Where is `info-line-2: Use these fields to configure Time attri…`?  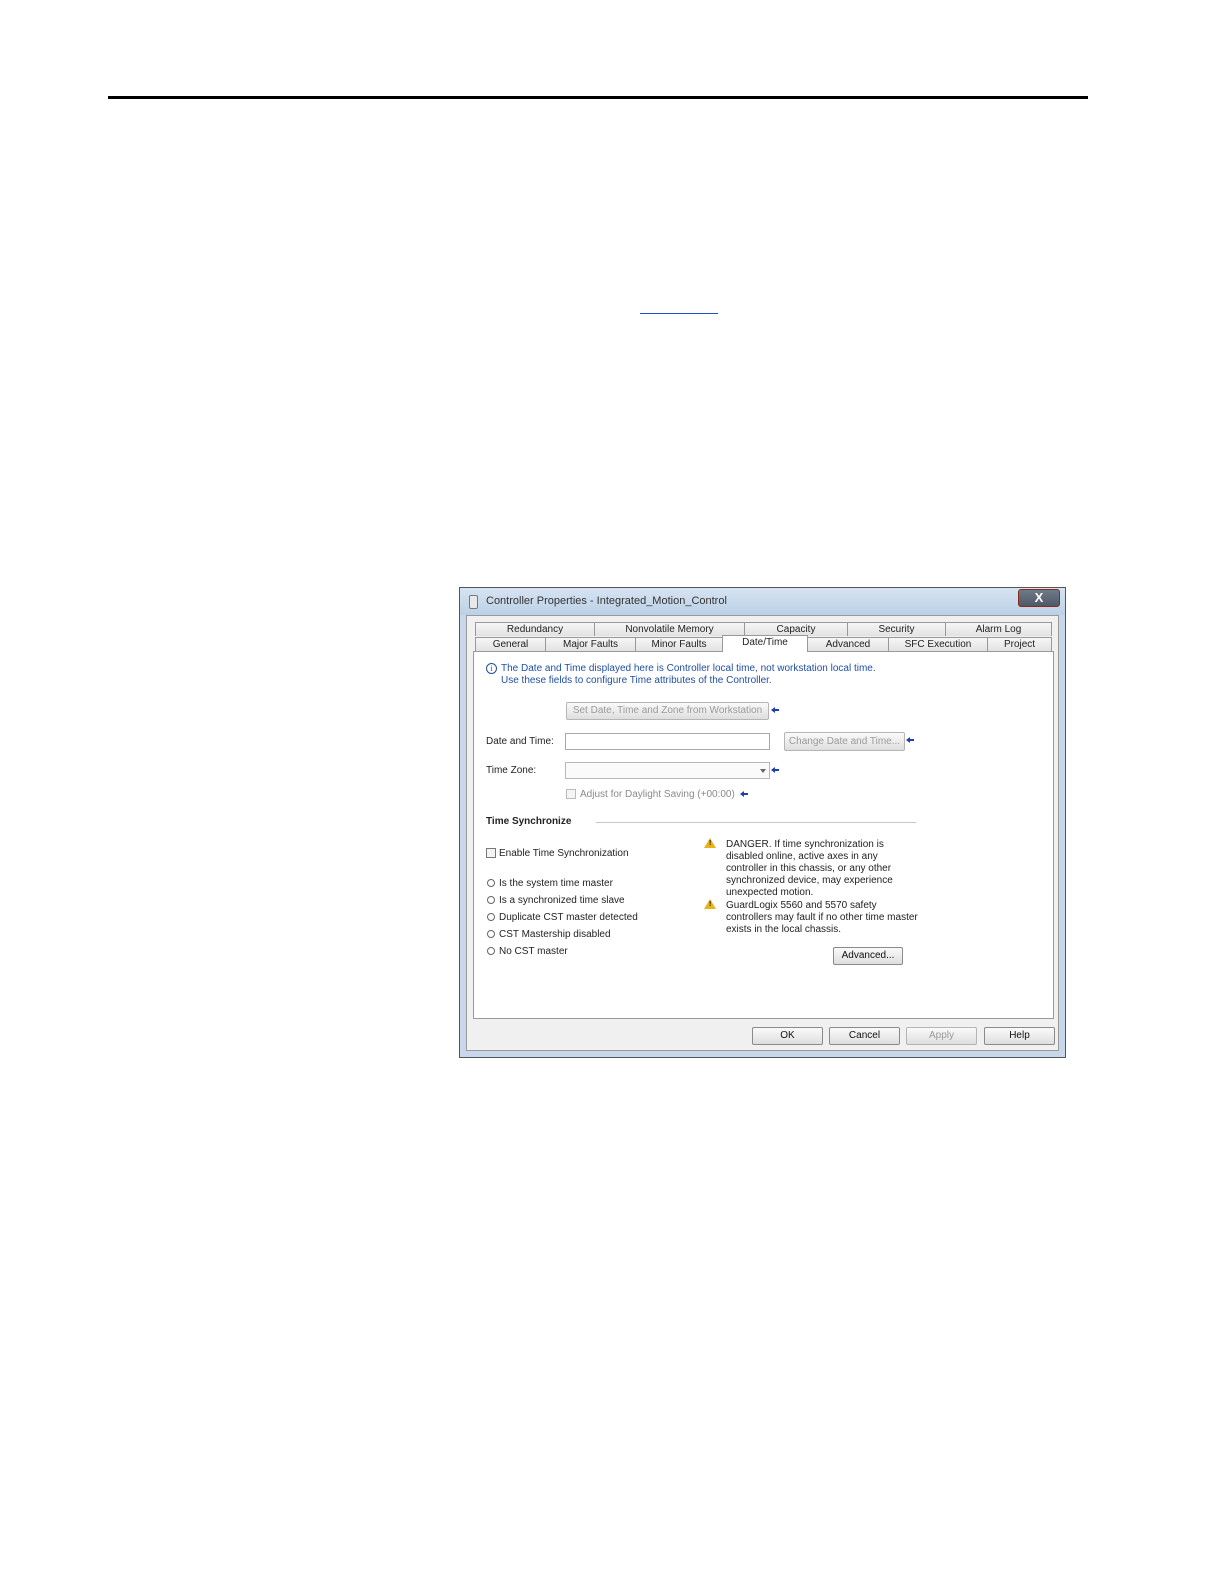 info-line-2: Use these fields to configure Time attri… is located at coordinates (636, 680).